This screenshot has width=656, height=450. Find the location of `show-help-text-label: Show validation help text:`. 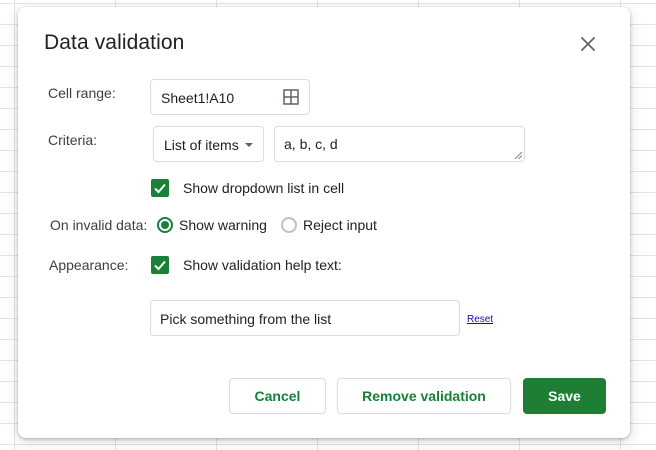

show-help-text-label: Show validation help text: is located at coordinates (262, 265).